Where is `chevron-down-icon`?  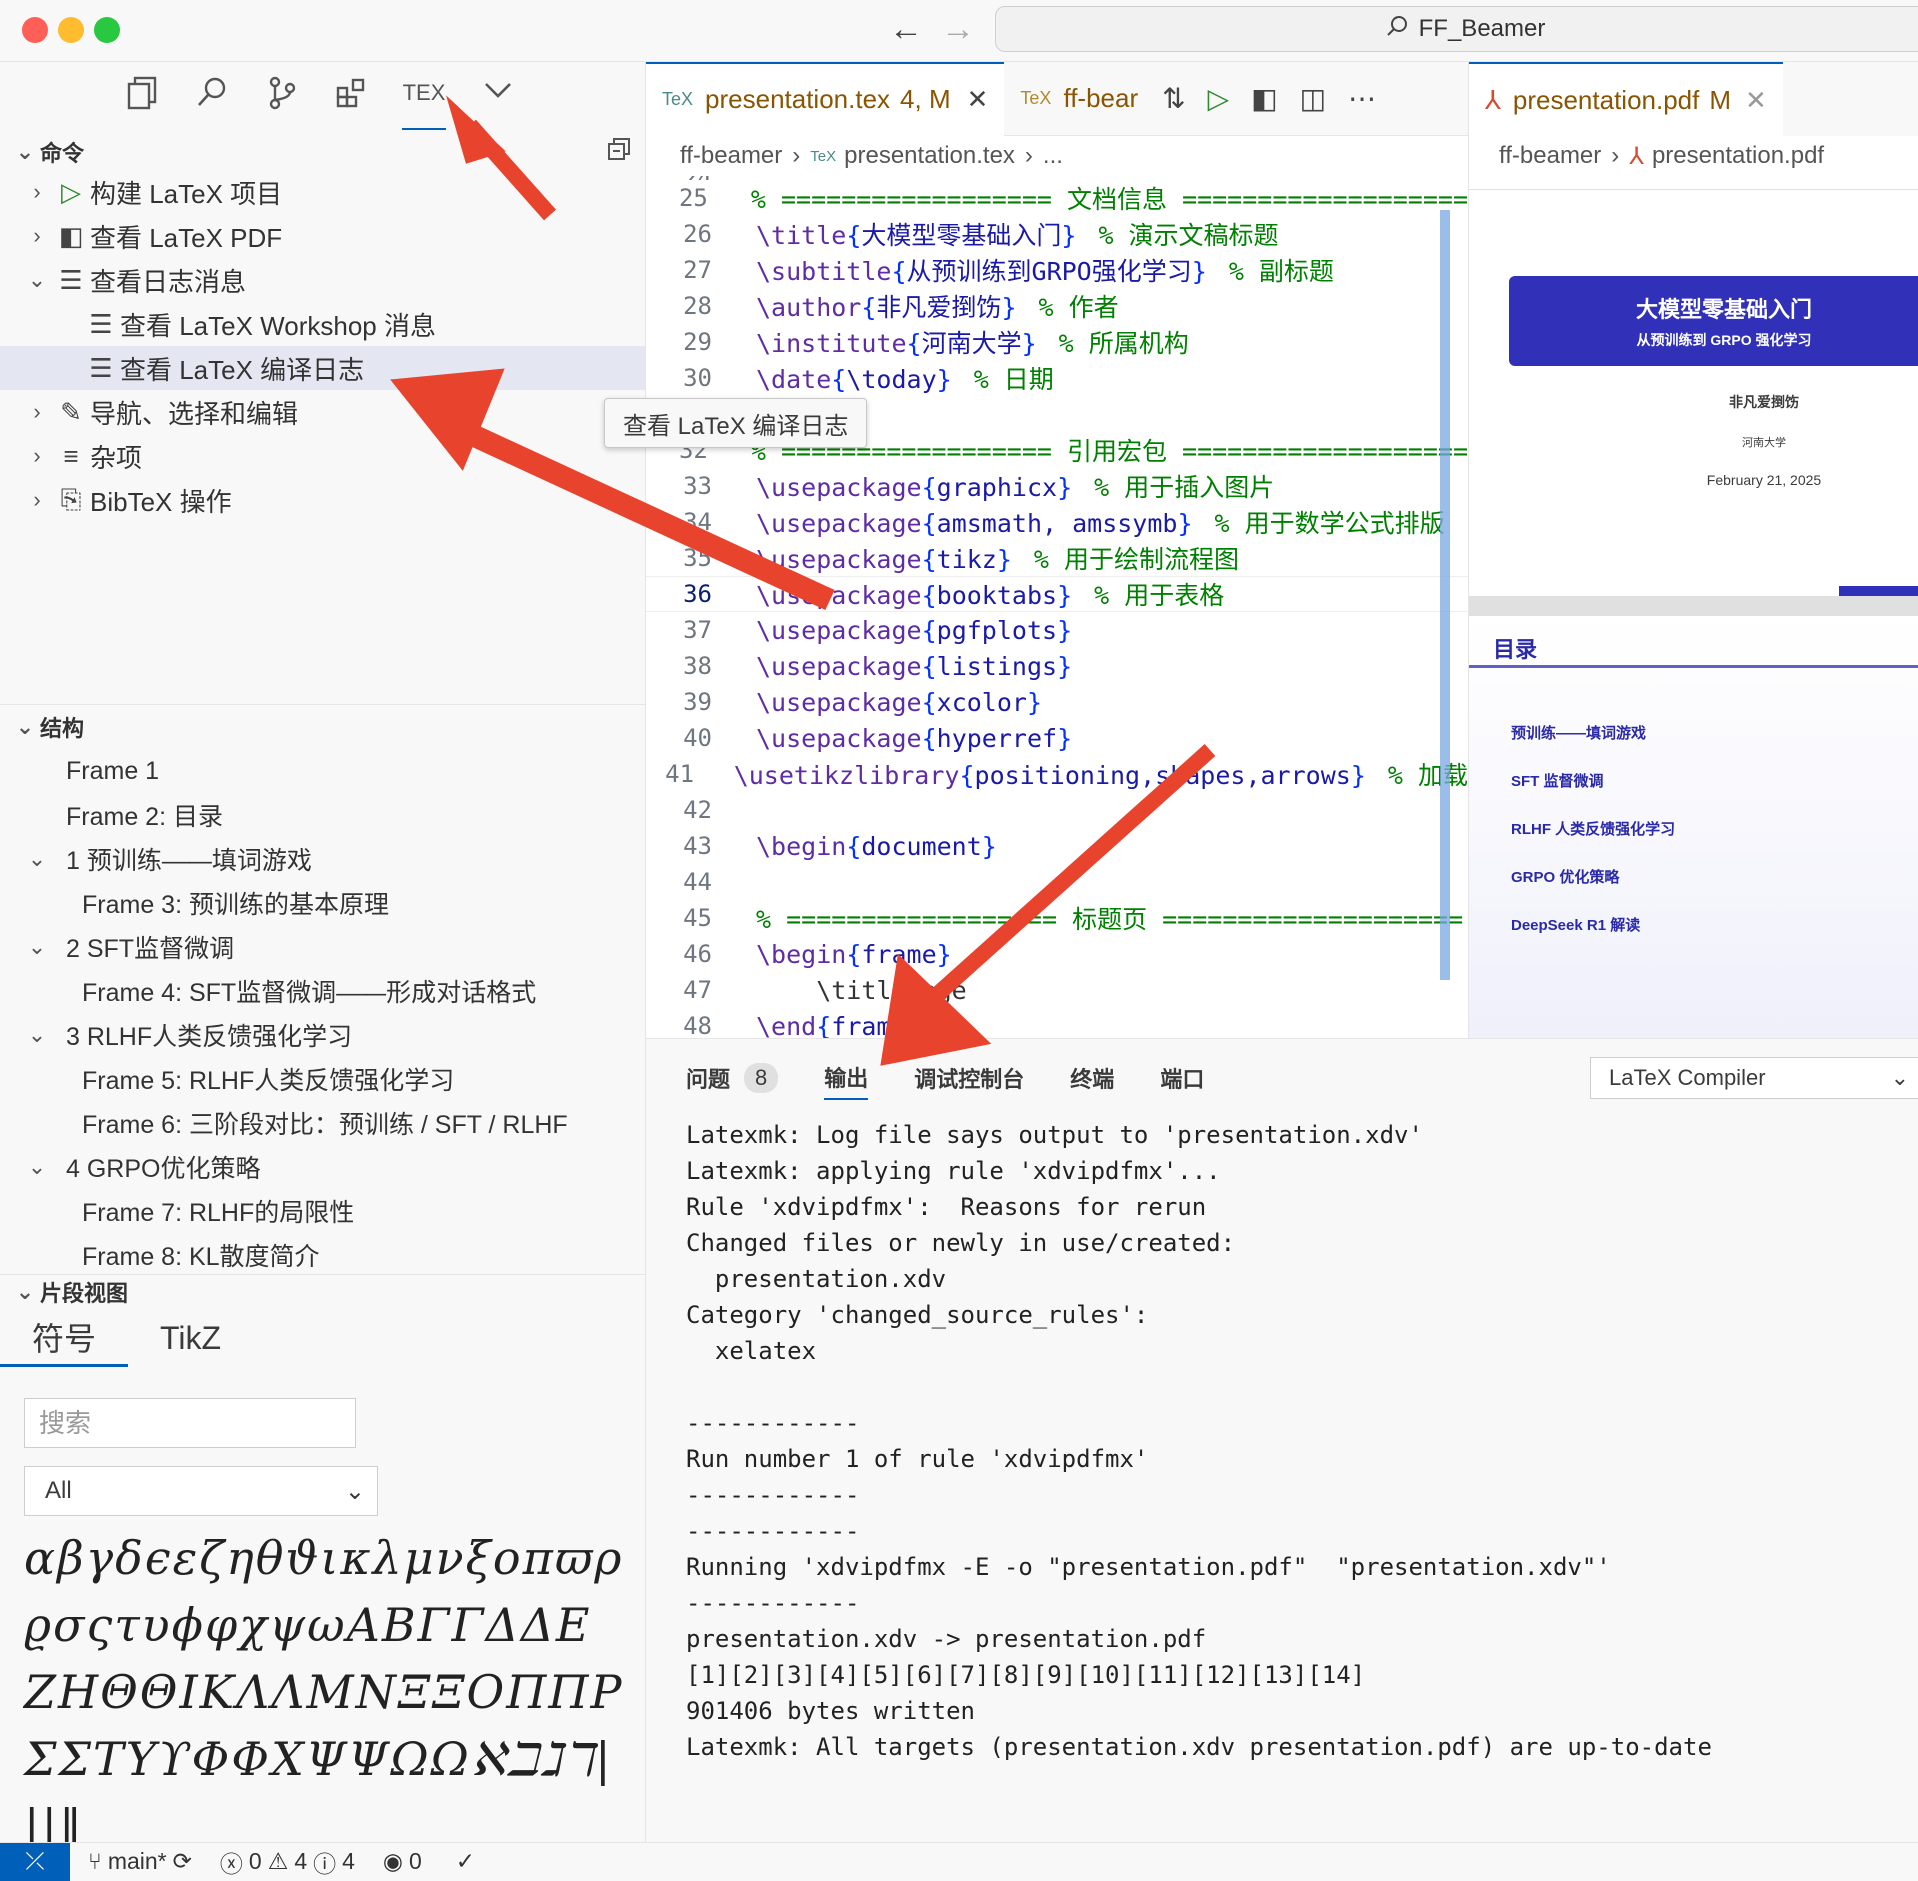 chevron-down-icon is located at coordinates (498, 93).